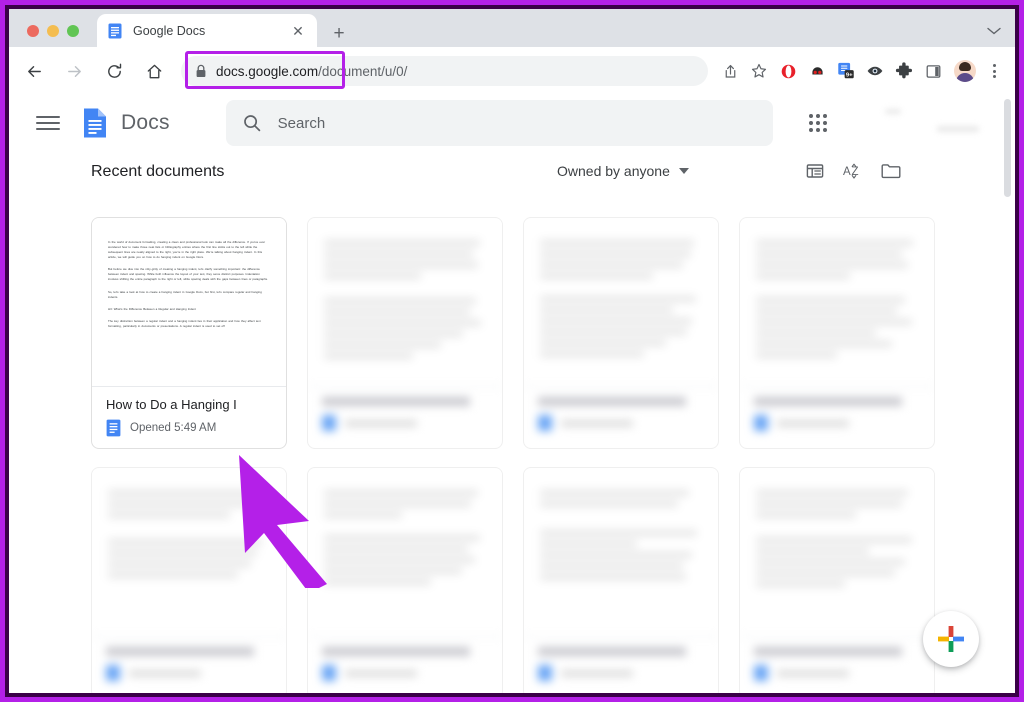  Describe the element at coordinates (53, 31) in the screenshot. I see `window-minimize-button` at that location.